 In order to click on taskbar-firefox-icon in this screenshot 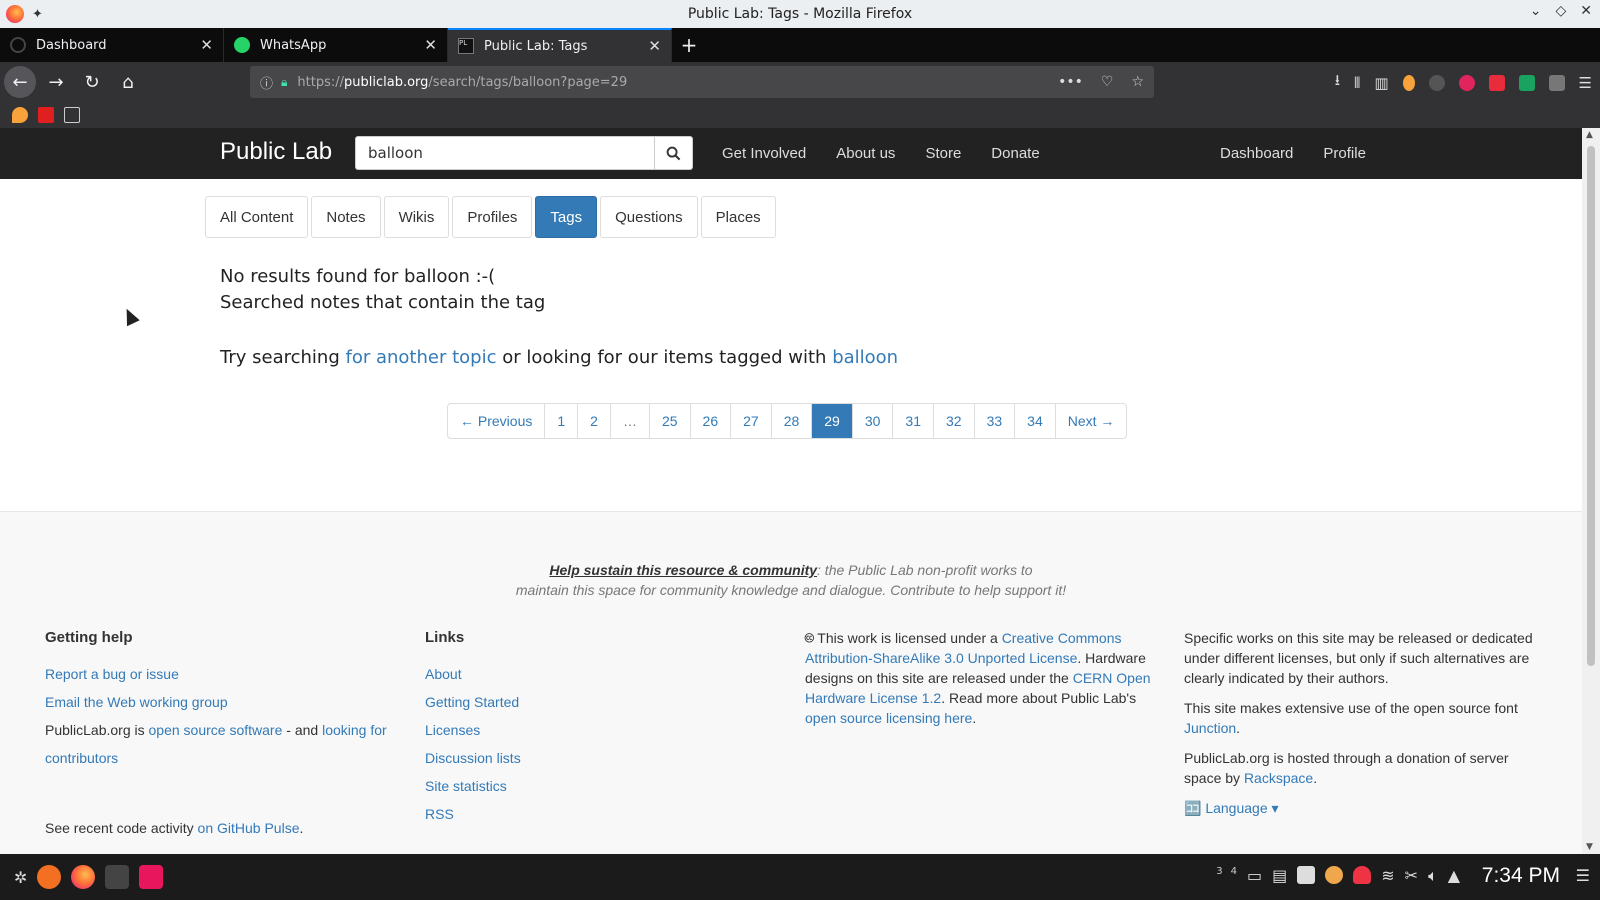, I will do `click(83, 877)`.